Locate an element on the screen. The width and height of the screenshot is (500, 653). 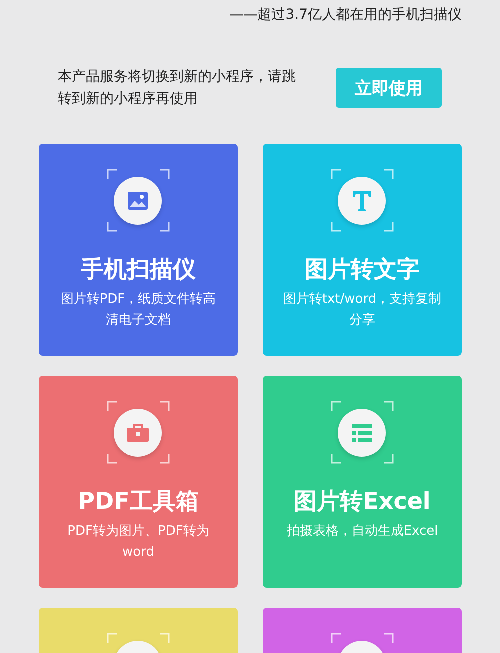
table-icon is located at coordinates (362, 433).